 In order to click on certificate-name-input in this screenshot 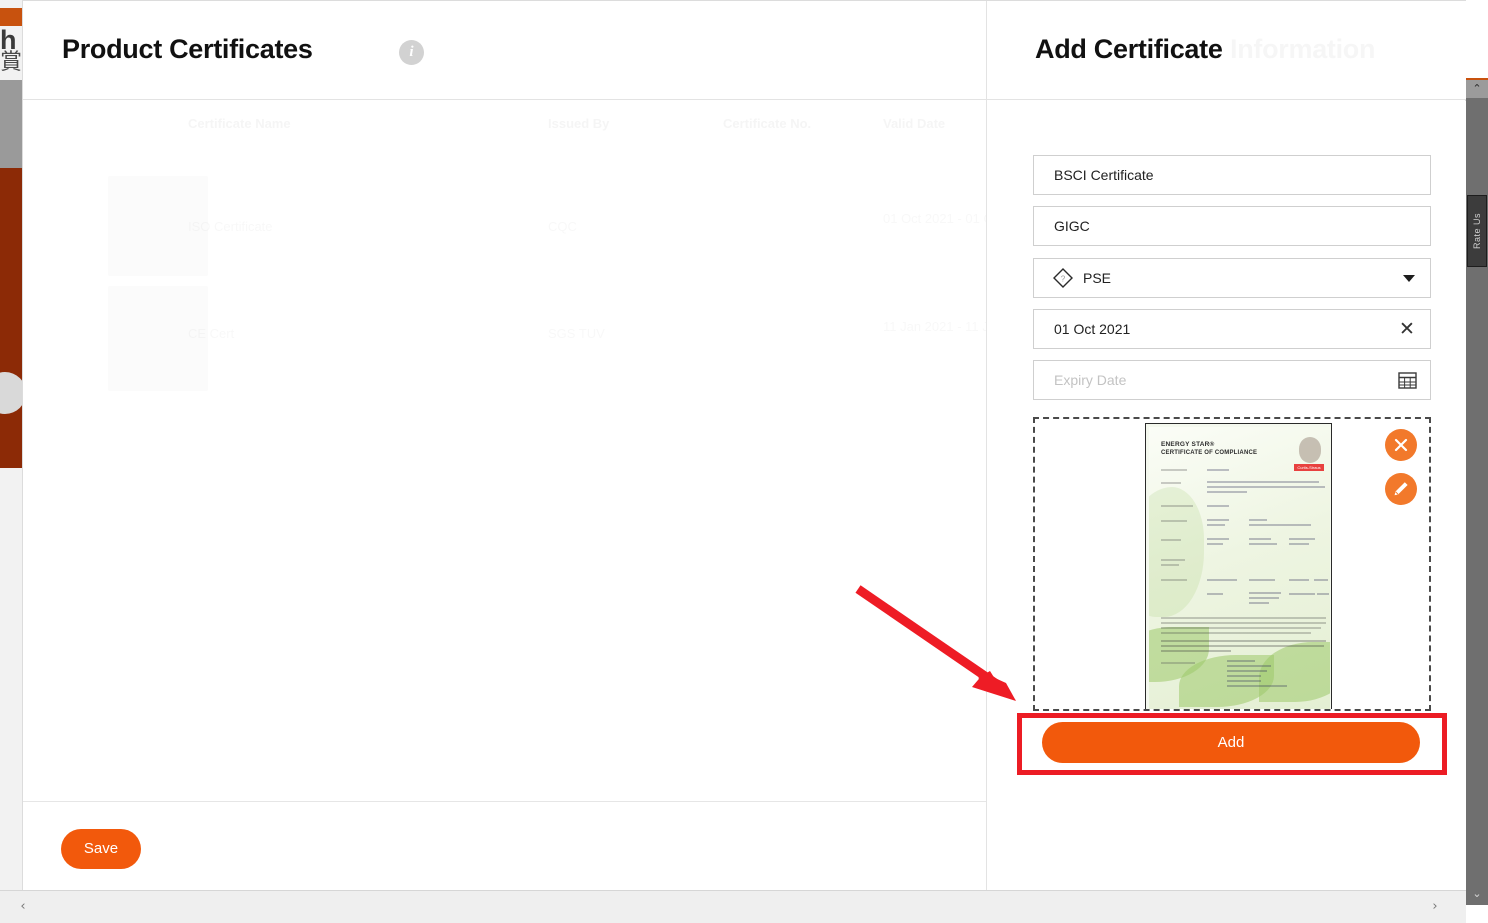, I will do `click(1232, 175)`.